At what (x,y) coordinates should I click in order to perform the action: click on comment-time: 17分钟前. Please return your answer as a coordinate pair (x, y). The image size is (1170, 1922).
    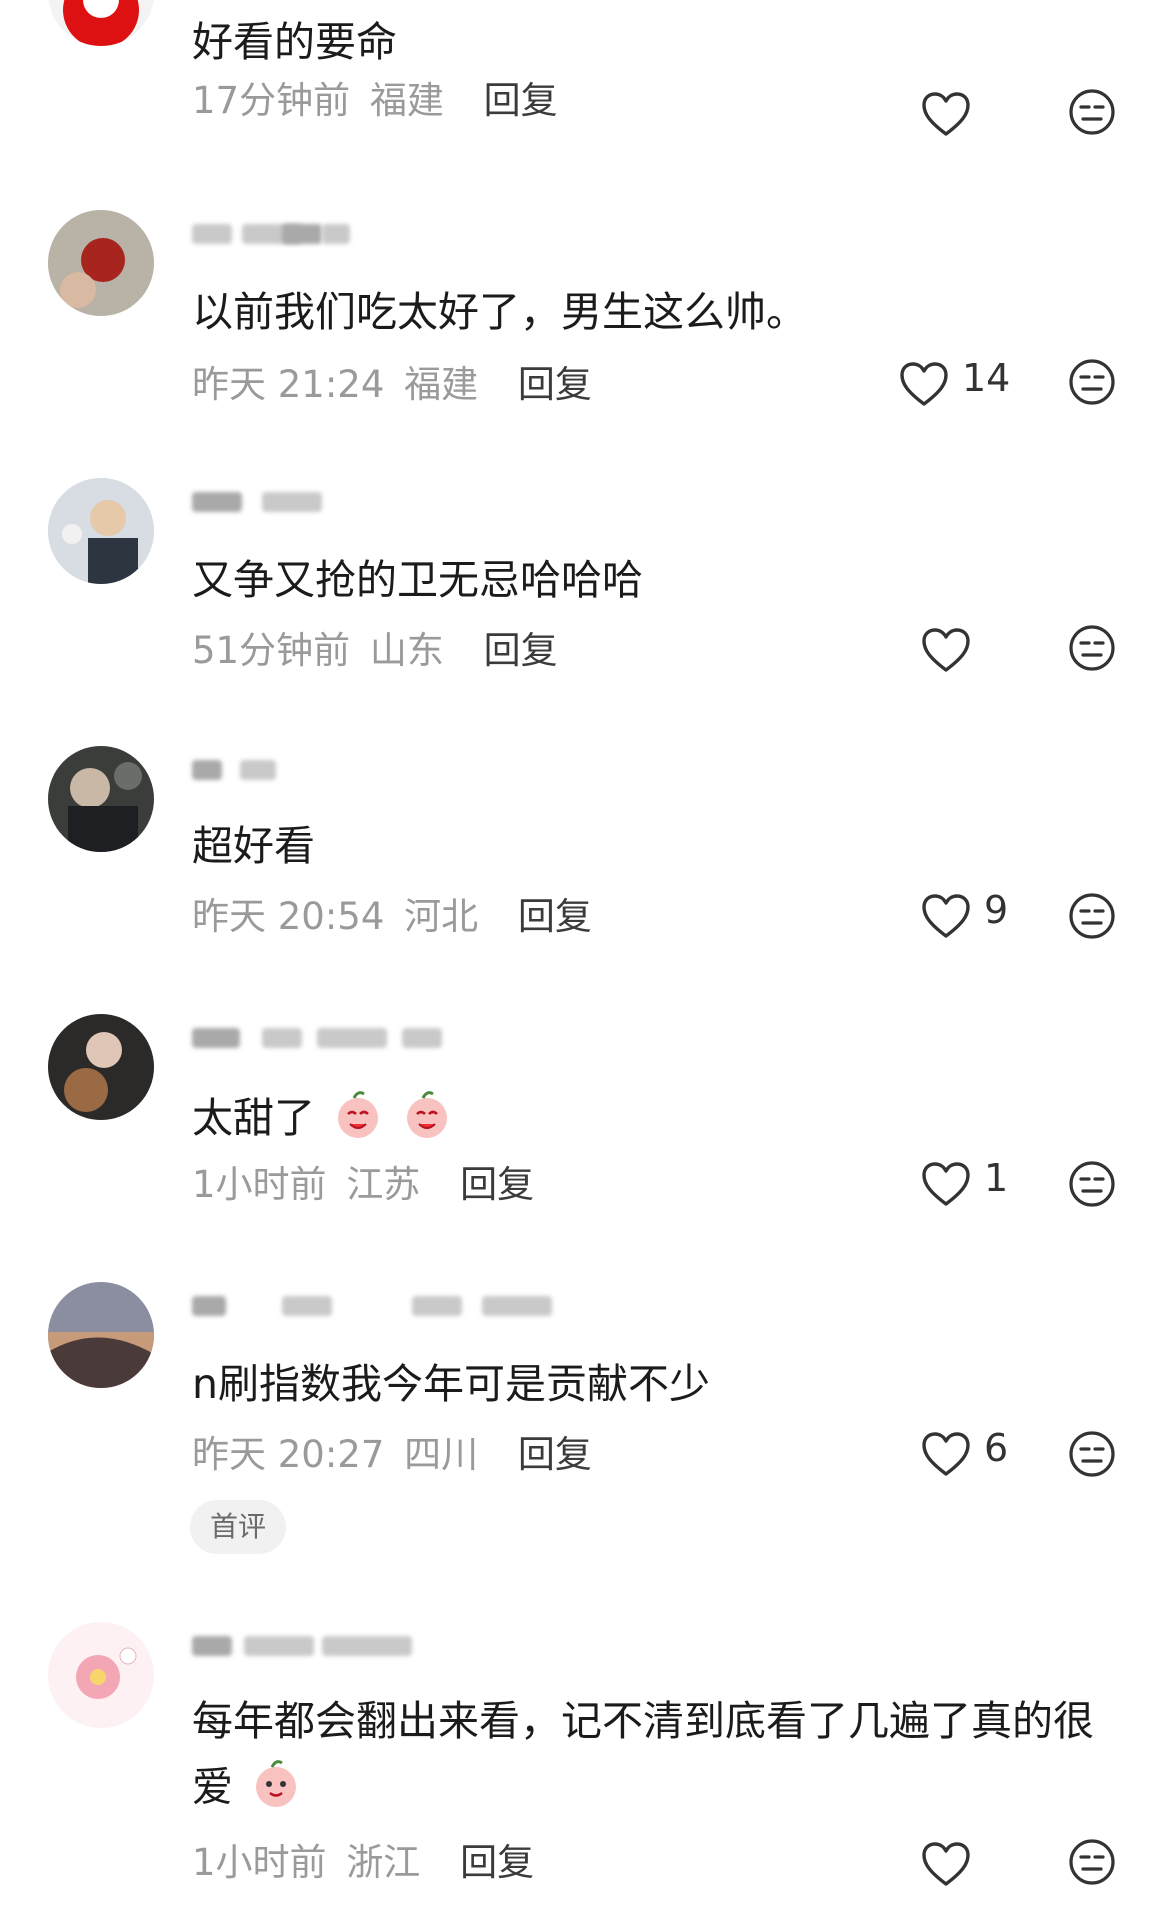
    Looking at the image, I should click on (271, 100).